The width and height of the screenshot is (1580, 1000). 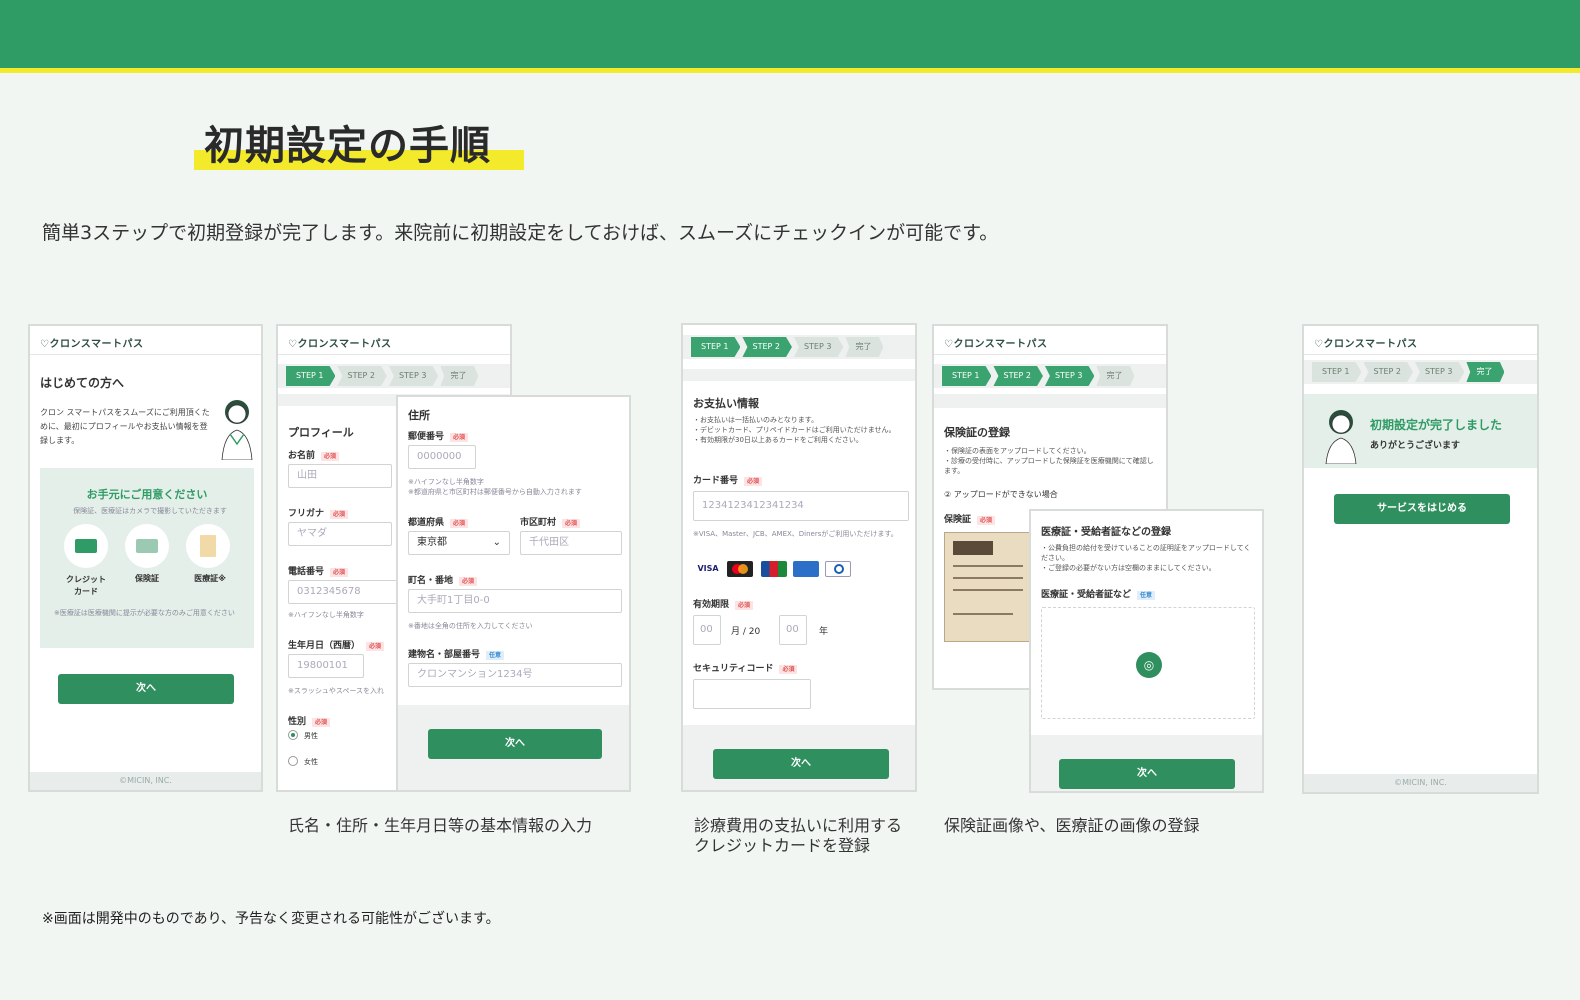 I want to click on camera-icon: ◎, so click(x=1149, y=665).